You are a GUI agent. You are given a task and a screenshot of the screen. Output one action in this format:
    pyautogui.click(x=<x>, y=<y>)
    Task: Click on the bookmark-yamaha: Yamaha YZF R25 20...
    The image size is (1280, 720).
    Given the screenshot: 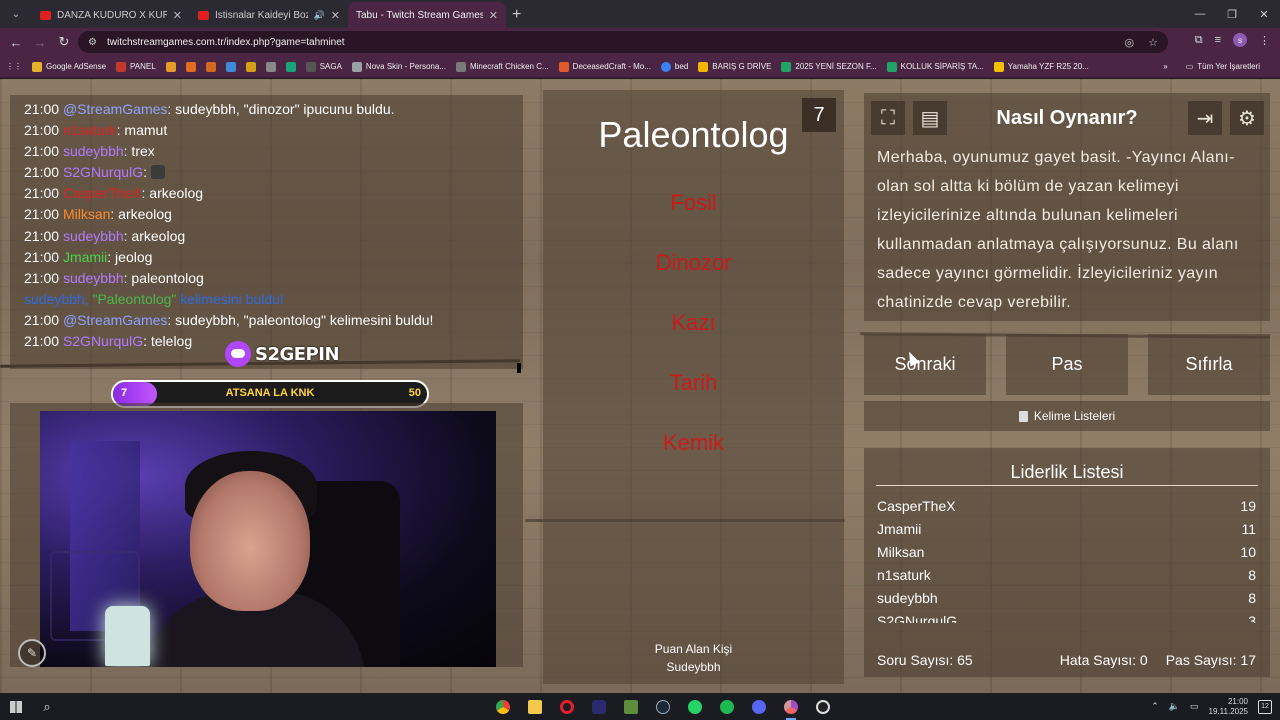 What is the action you would take?
    pyautogui.click(x=1041, y=66)
    